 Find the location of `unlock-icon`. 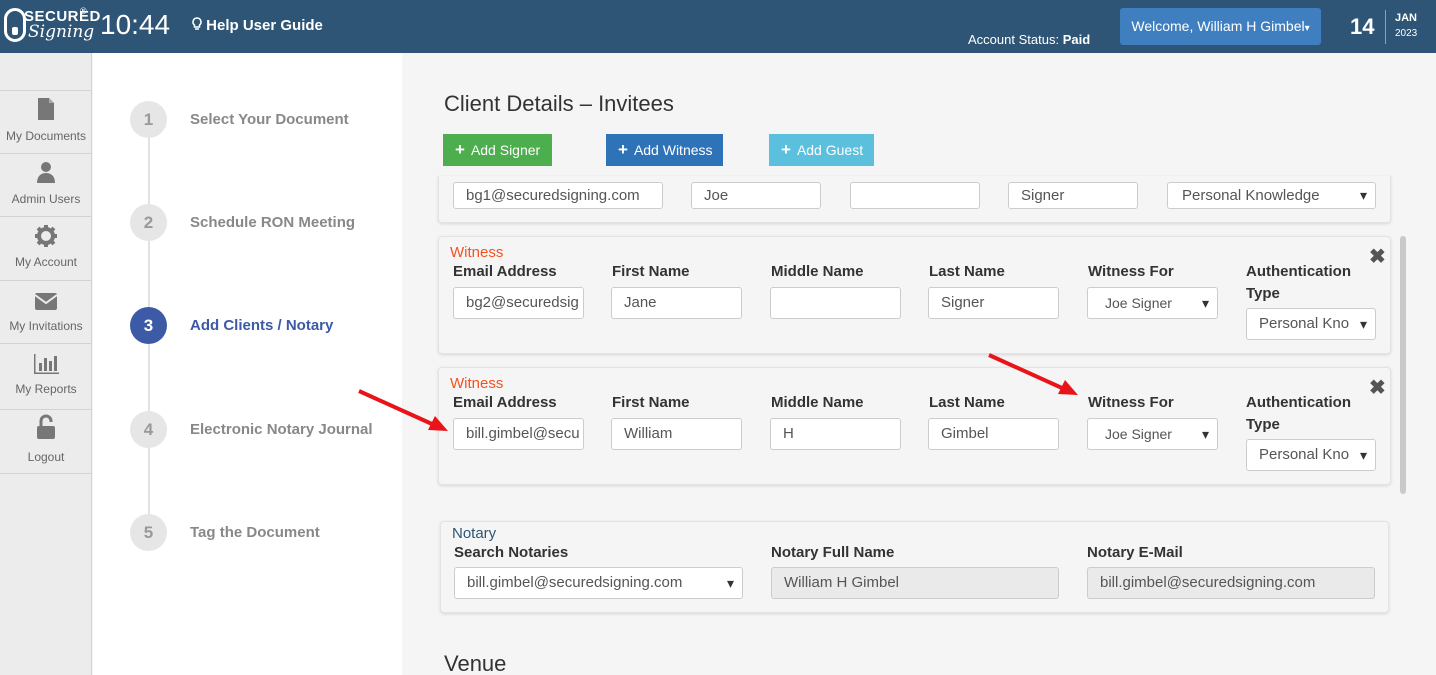

unlock-icon is located at coordinates (46, 425).